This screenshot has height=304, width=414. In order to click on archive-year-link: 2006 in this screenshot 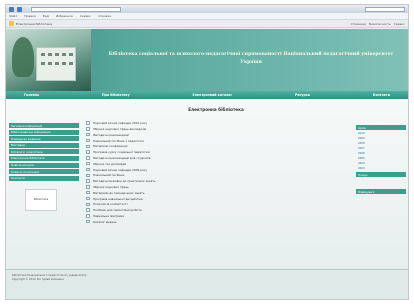, I will do `click(382, 154)`.